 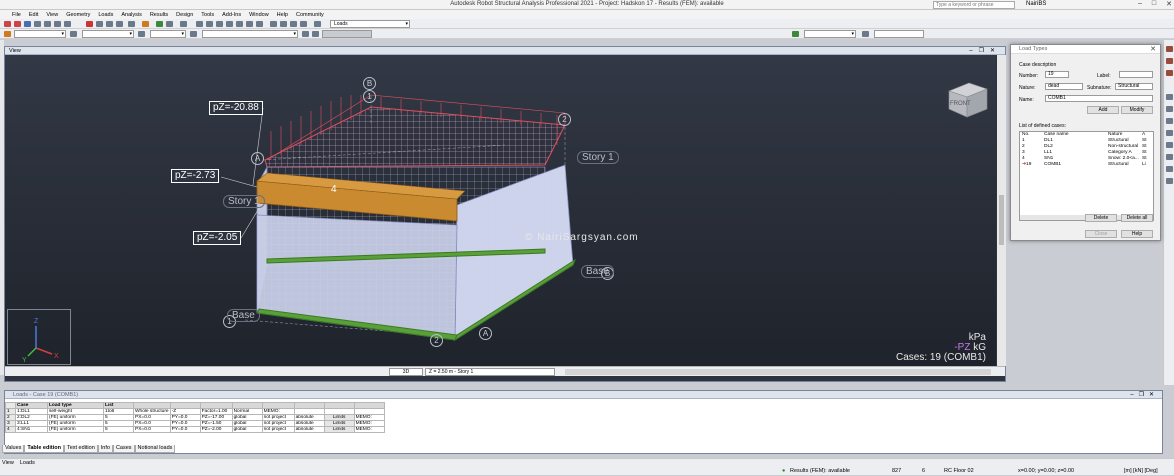 What do you see at coordinates (1169, 73) in the screenshot?
I see `loads-icon` at bounding box center [1169, 73].